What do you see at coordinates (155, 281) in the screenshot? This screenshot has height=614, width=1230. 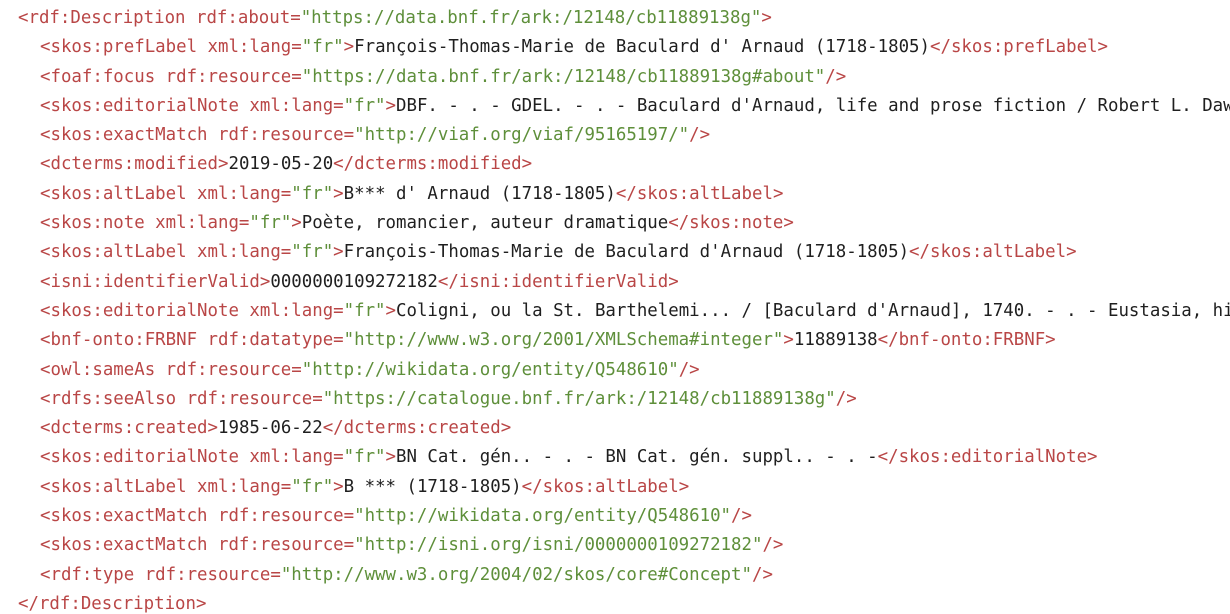 I see `xml-tag: <isni:identifierValid>` at bounding box center [155, 281].